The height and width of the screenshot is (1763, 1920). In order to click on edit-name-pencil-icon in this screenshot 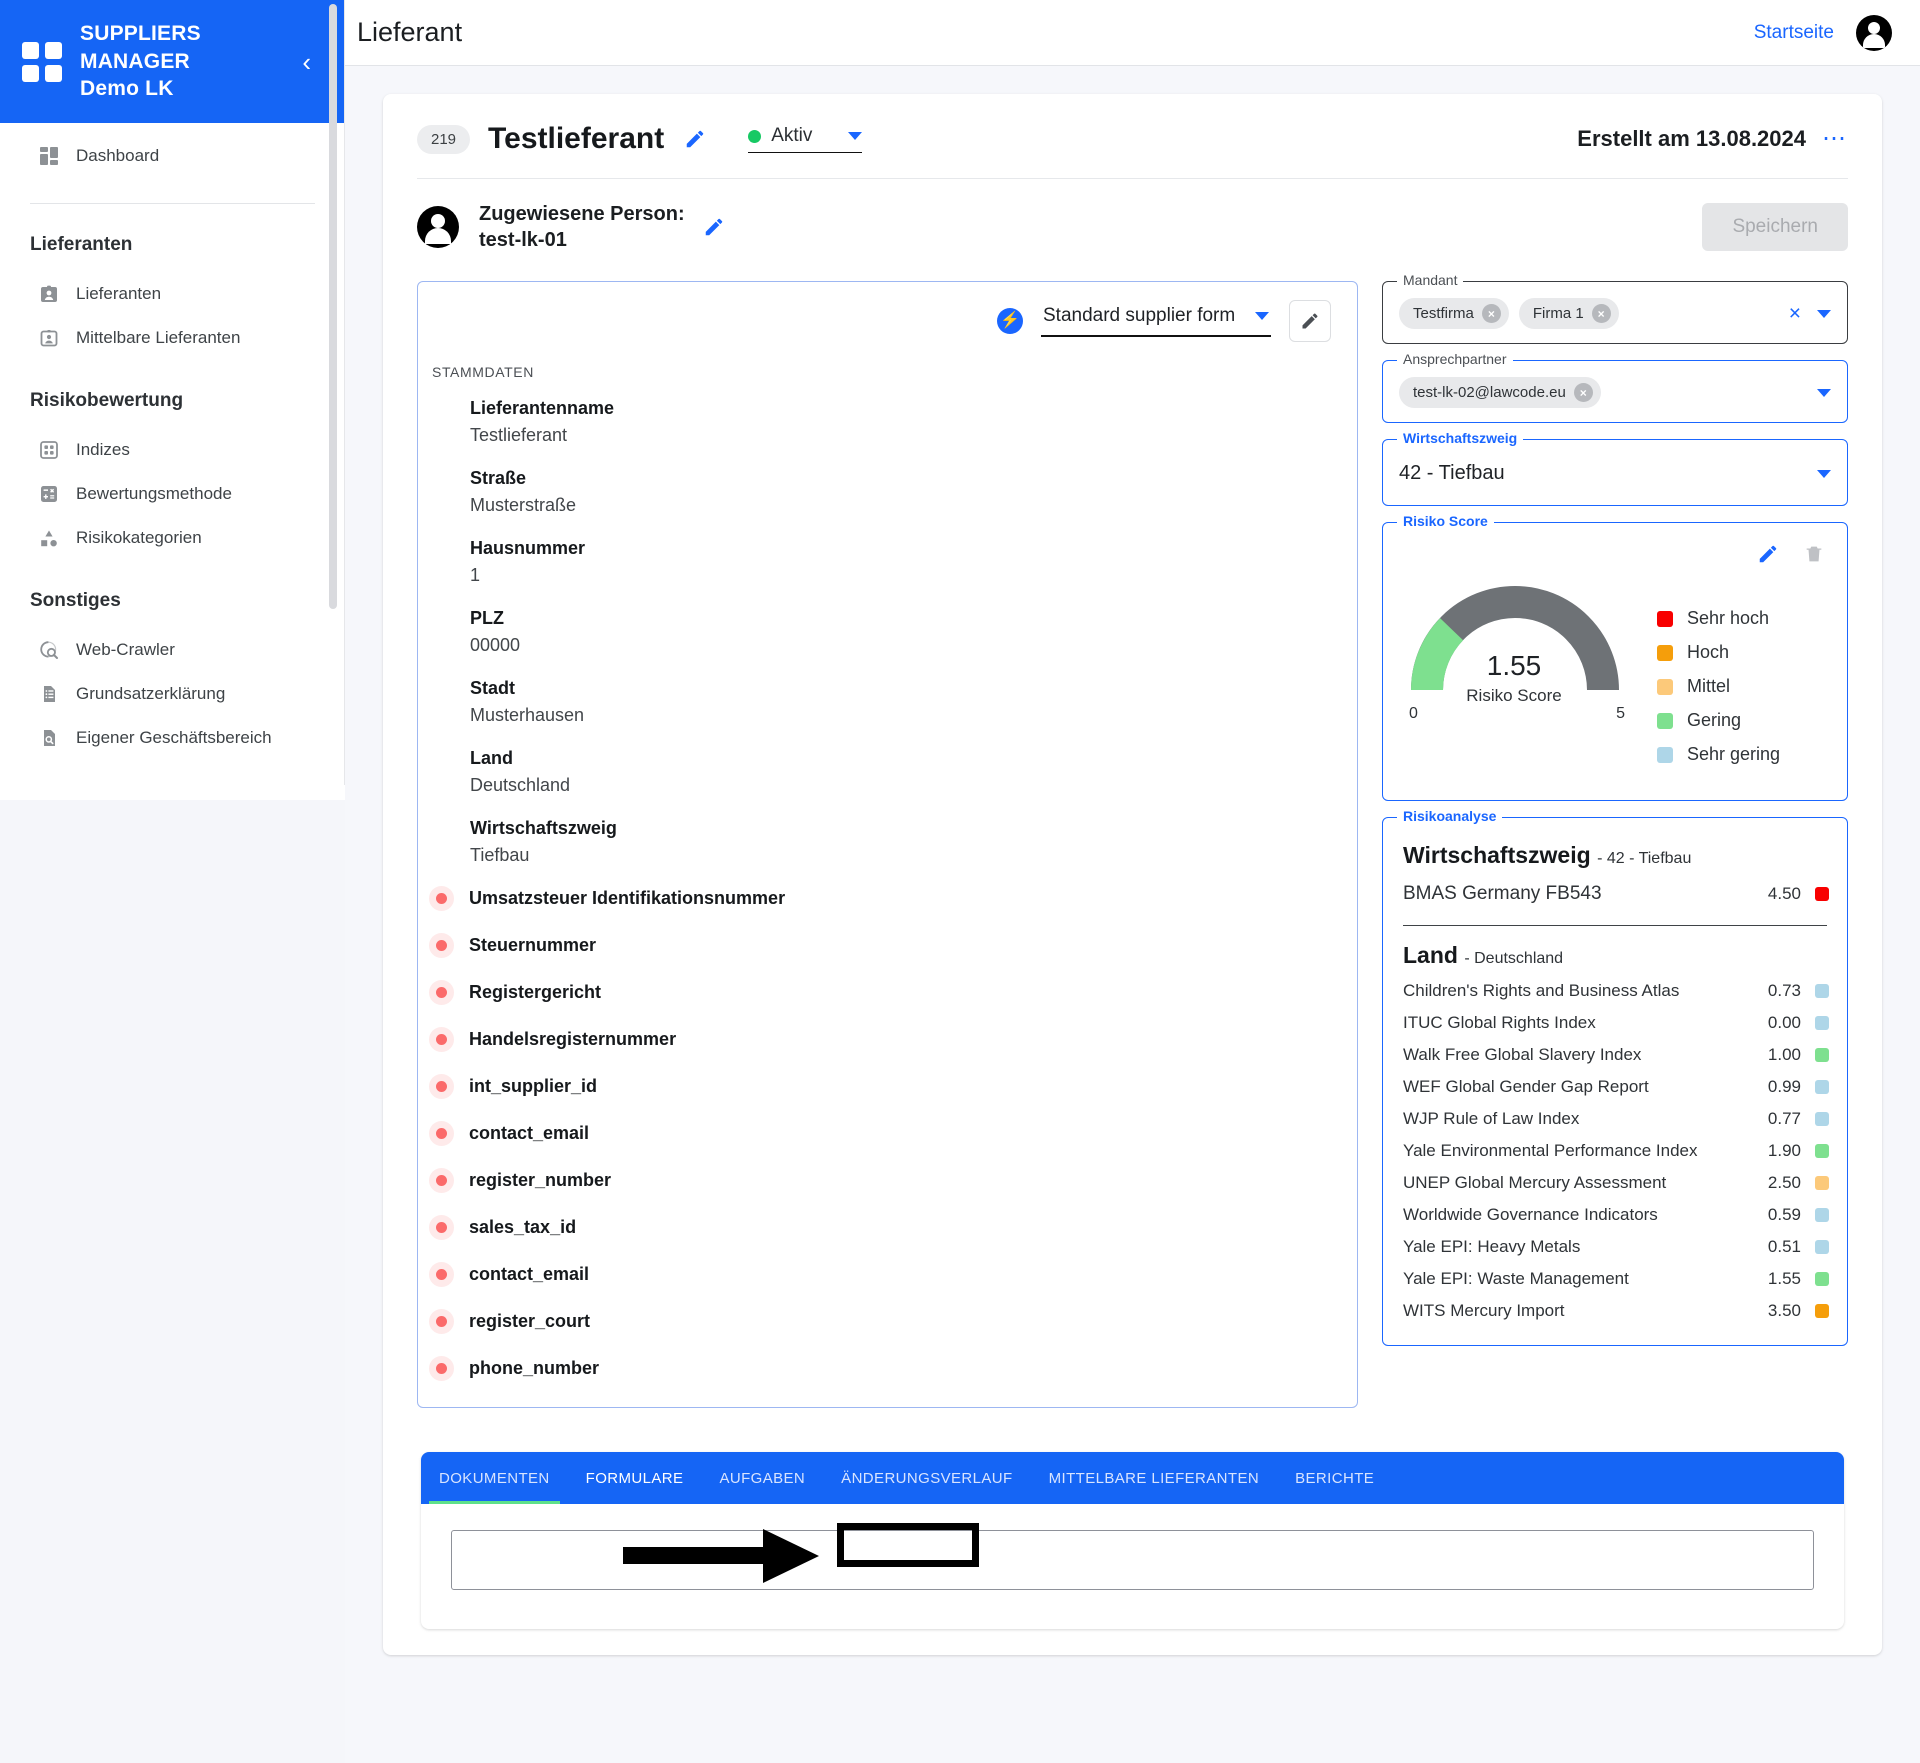, I will do `click(695, 139)`.